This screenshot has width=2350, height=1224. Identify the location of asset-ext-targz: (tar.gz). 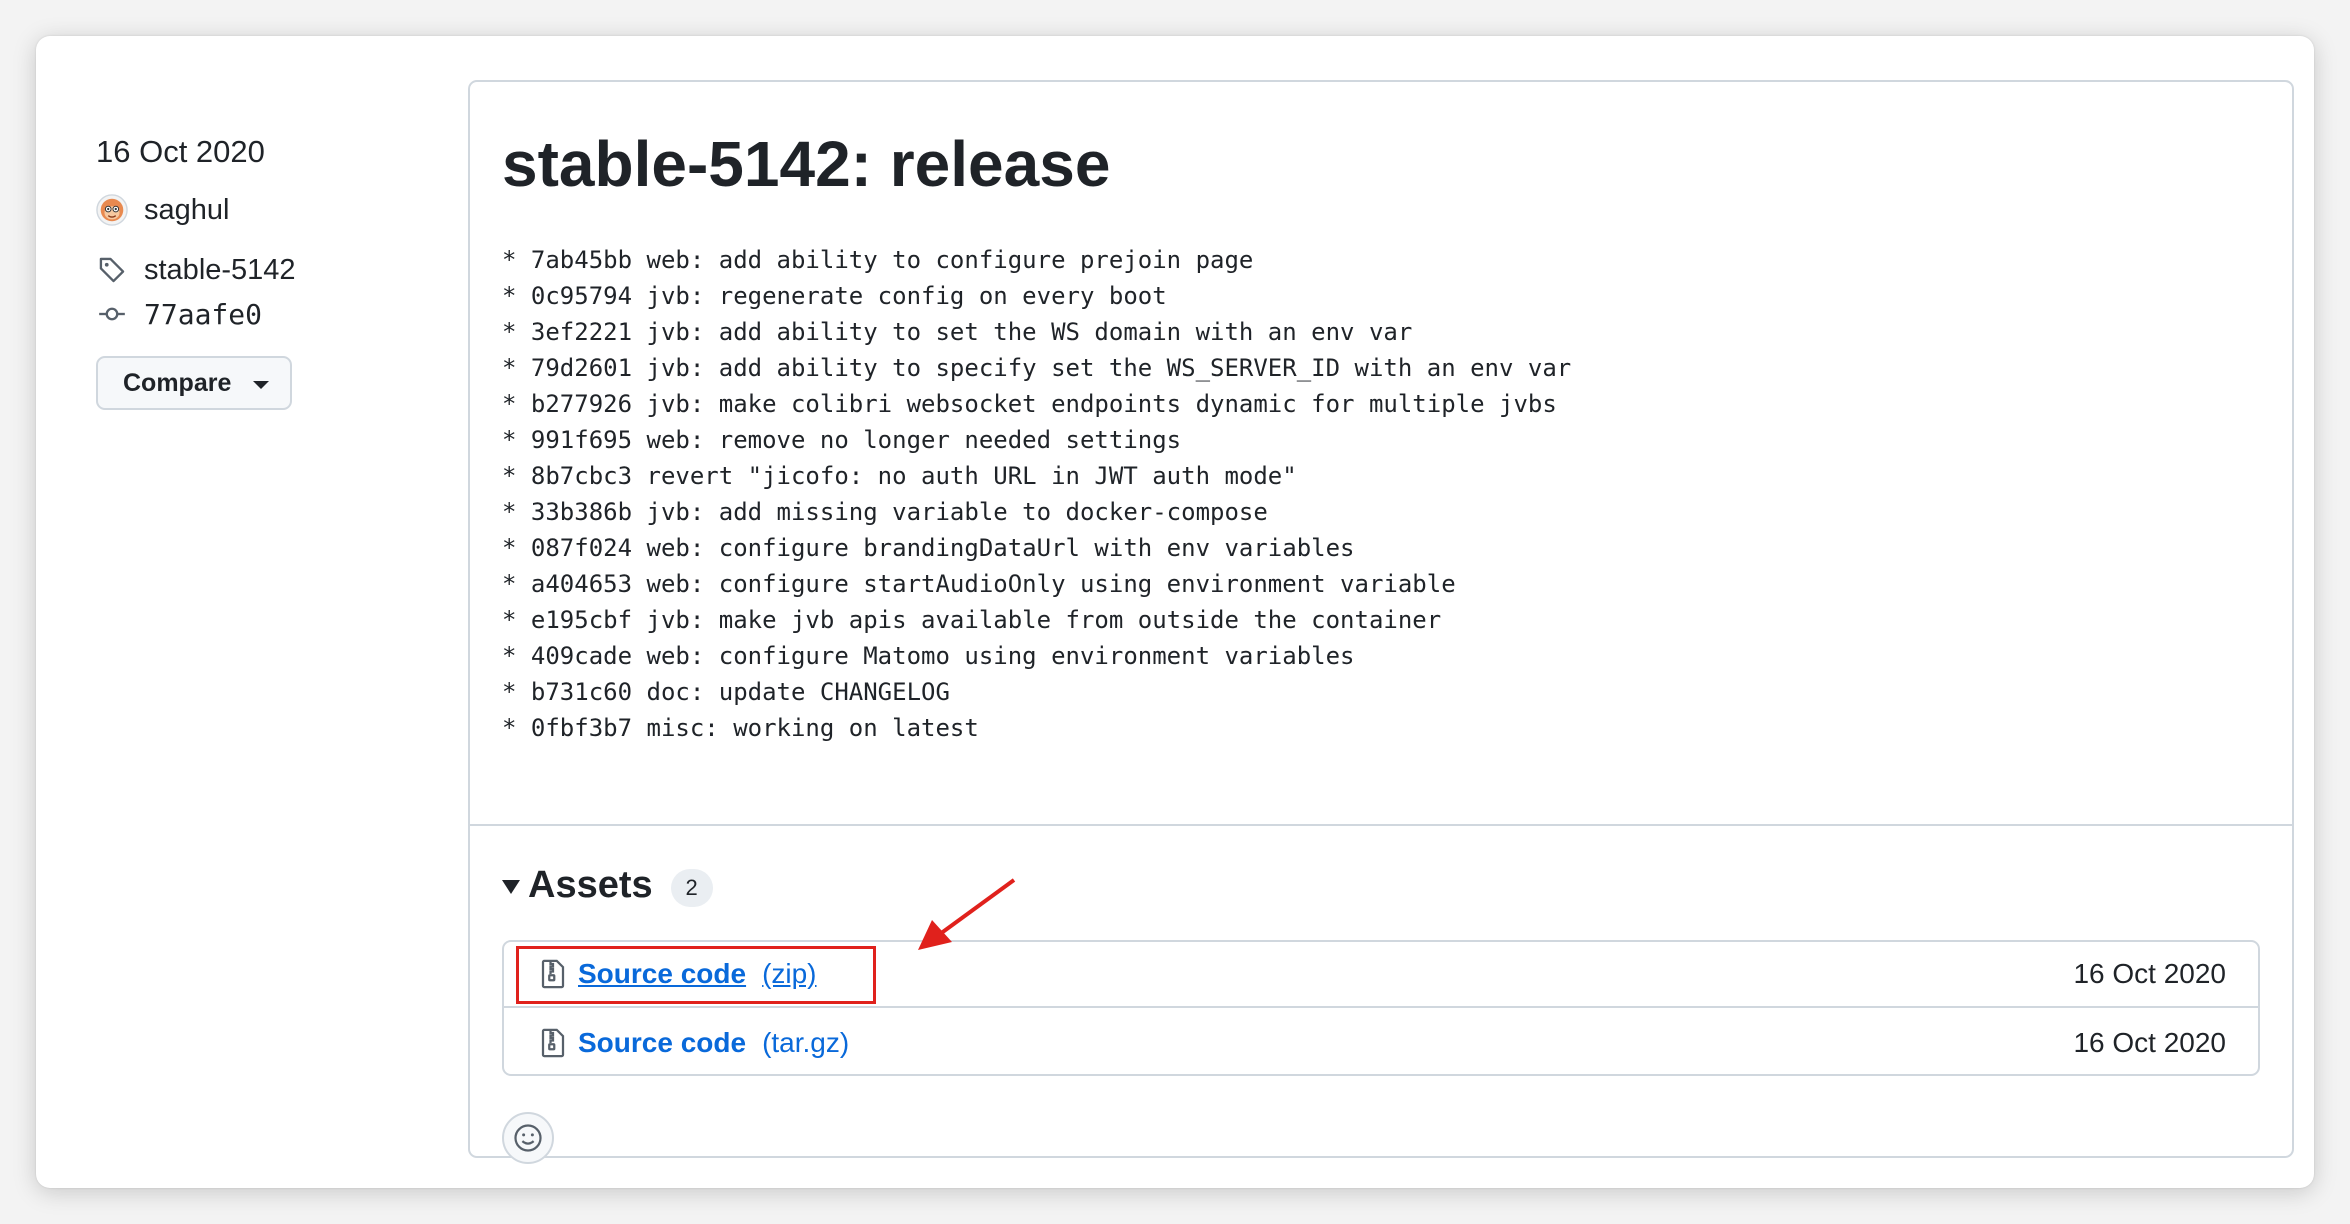
(805, 1043).